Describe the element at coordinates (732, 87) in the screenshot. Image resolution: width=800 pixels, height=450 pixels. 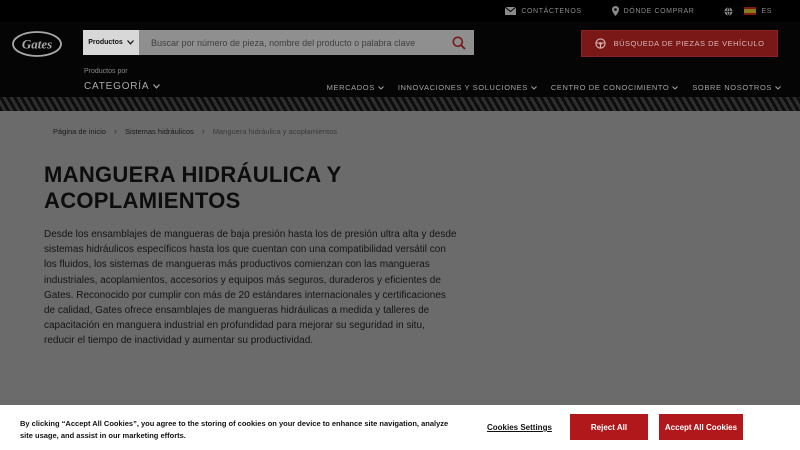
I see `nav-label: SOBRE NOSOTROS` at that location.